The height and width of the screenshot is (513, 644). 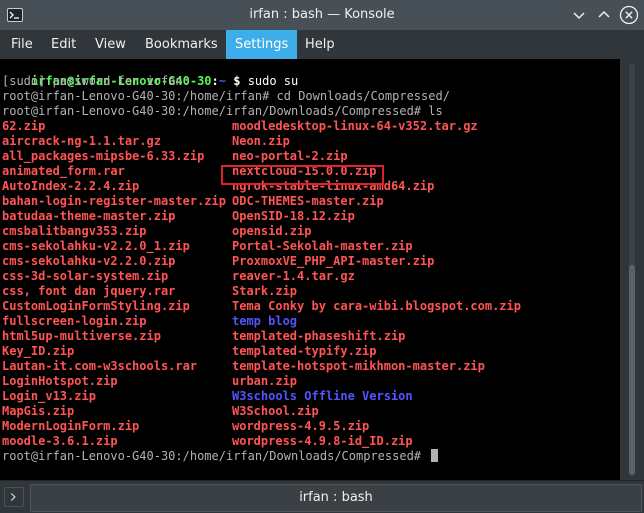 I want to click on file-entry: neo-portal-2.zip, so click(x=290, y=156).